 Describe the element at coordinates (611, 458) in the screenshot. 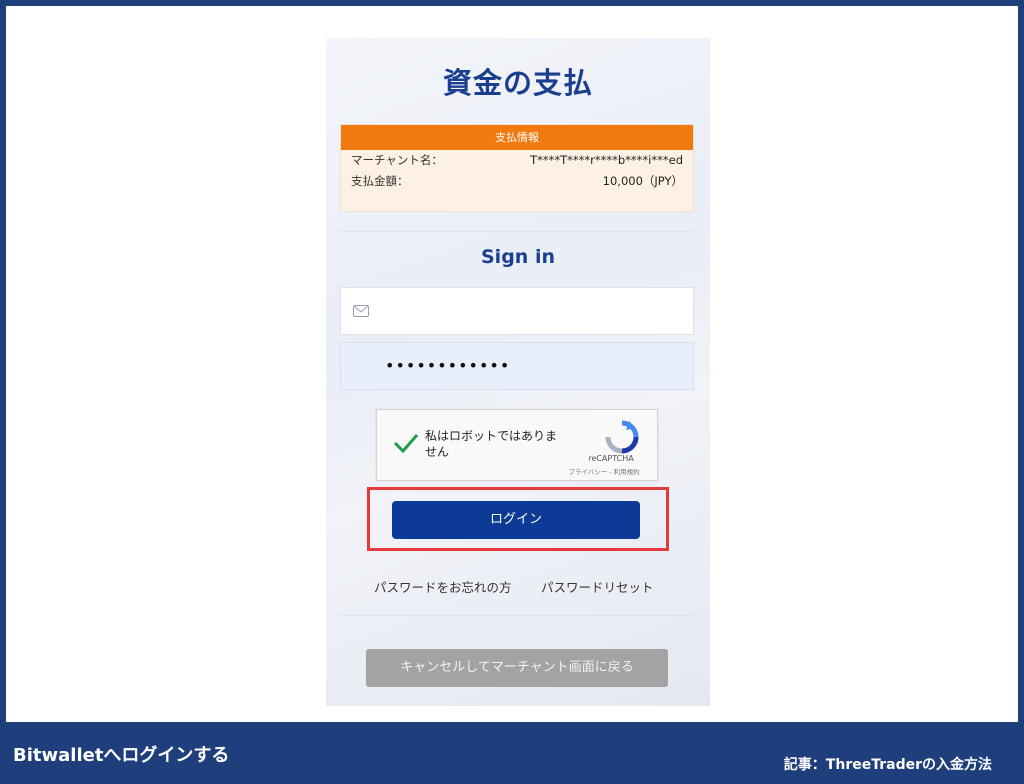

I see `recaptcha-brand: reCAPTCHA` at that location.